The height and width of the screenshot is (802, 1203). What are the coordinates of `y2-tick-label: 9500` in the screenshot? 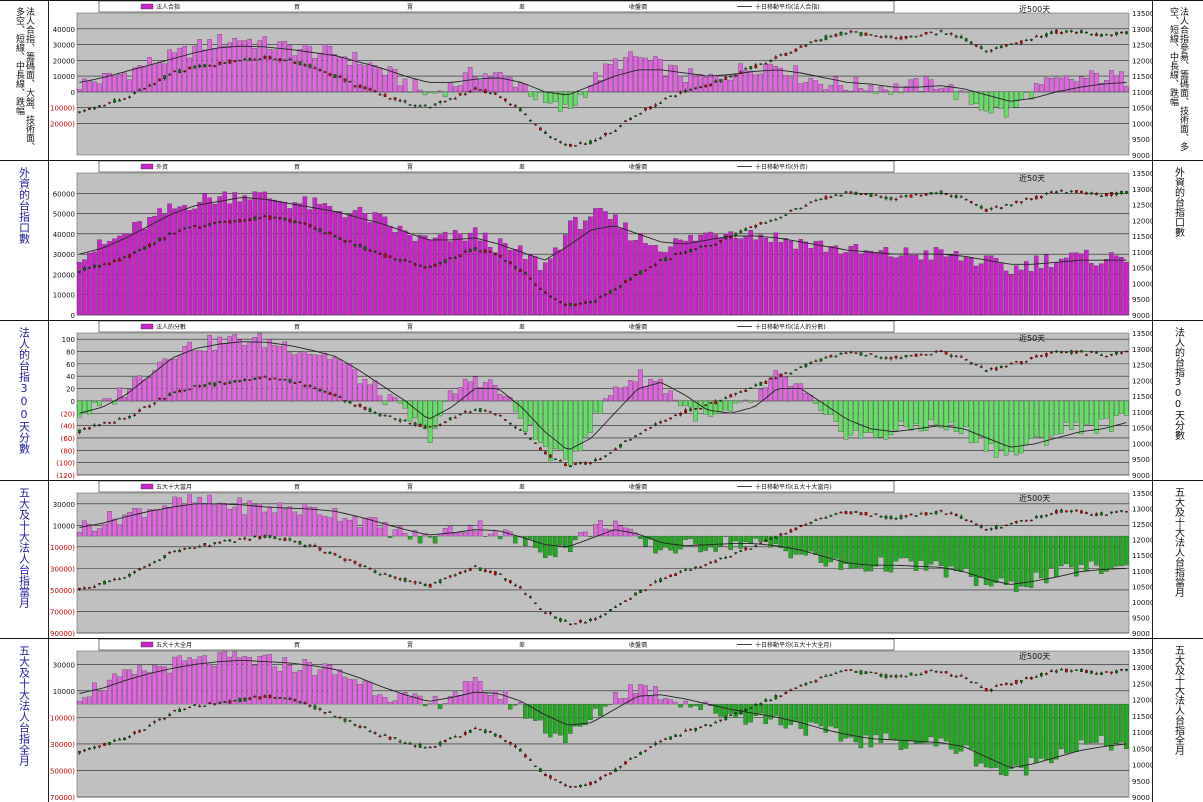 It's located at (1141, 140).